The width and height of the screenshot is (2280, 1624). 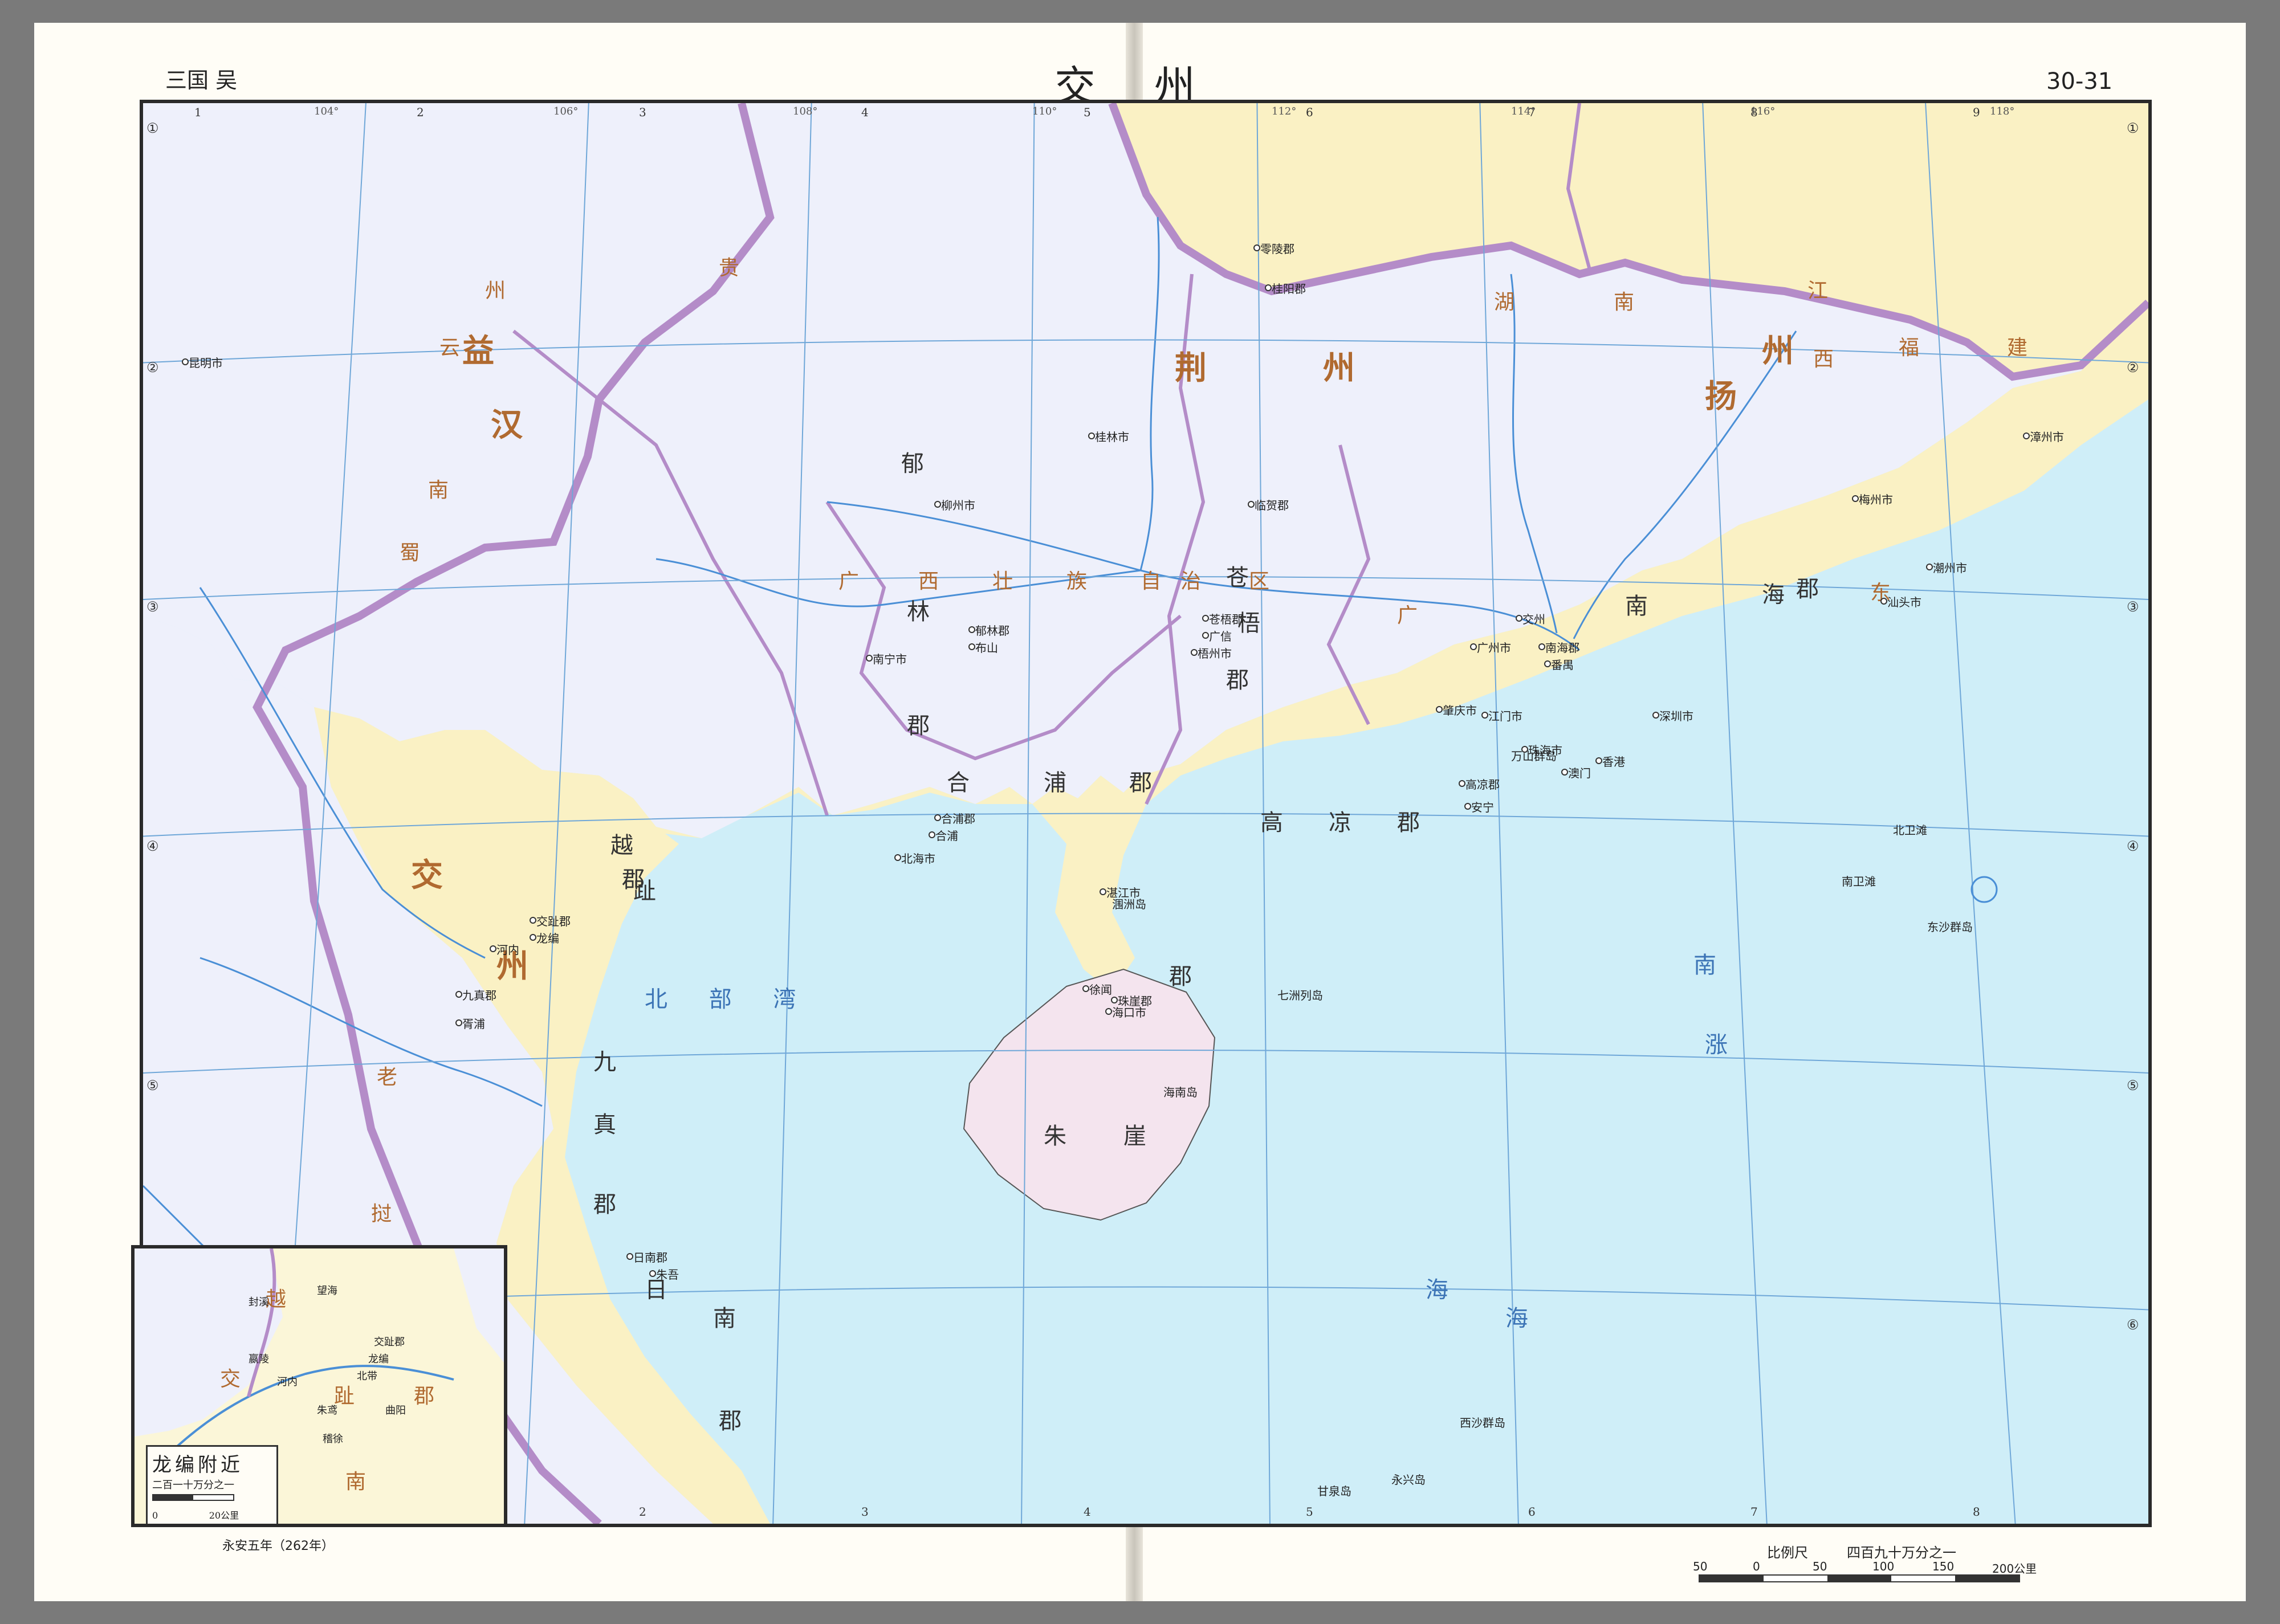 What do you see at coordinates (152, 128) in the screenshot?
I see `row-marker-left: ①` at bounding box center [152, 128].